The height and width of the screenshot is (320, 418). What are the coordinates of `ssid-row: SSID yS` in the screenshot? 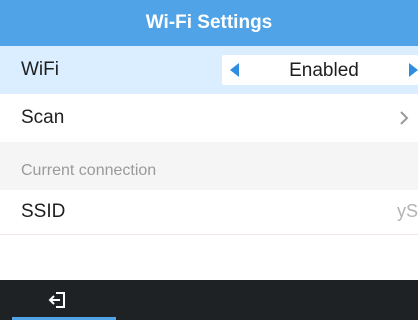 It's located at (209, 212).